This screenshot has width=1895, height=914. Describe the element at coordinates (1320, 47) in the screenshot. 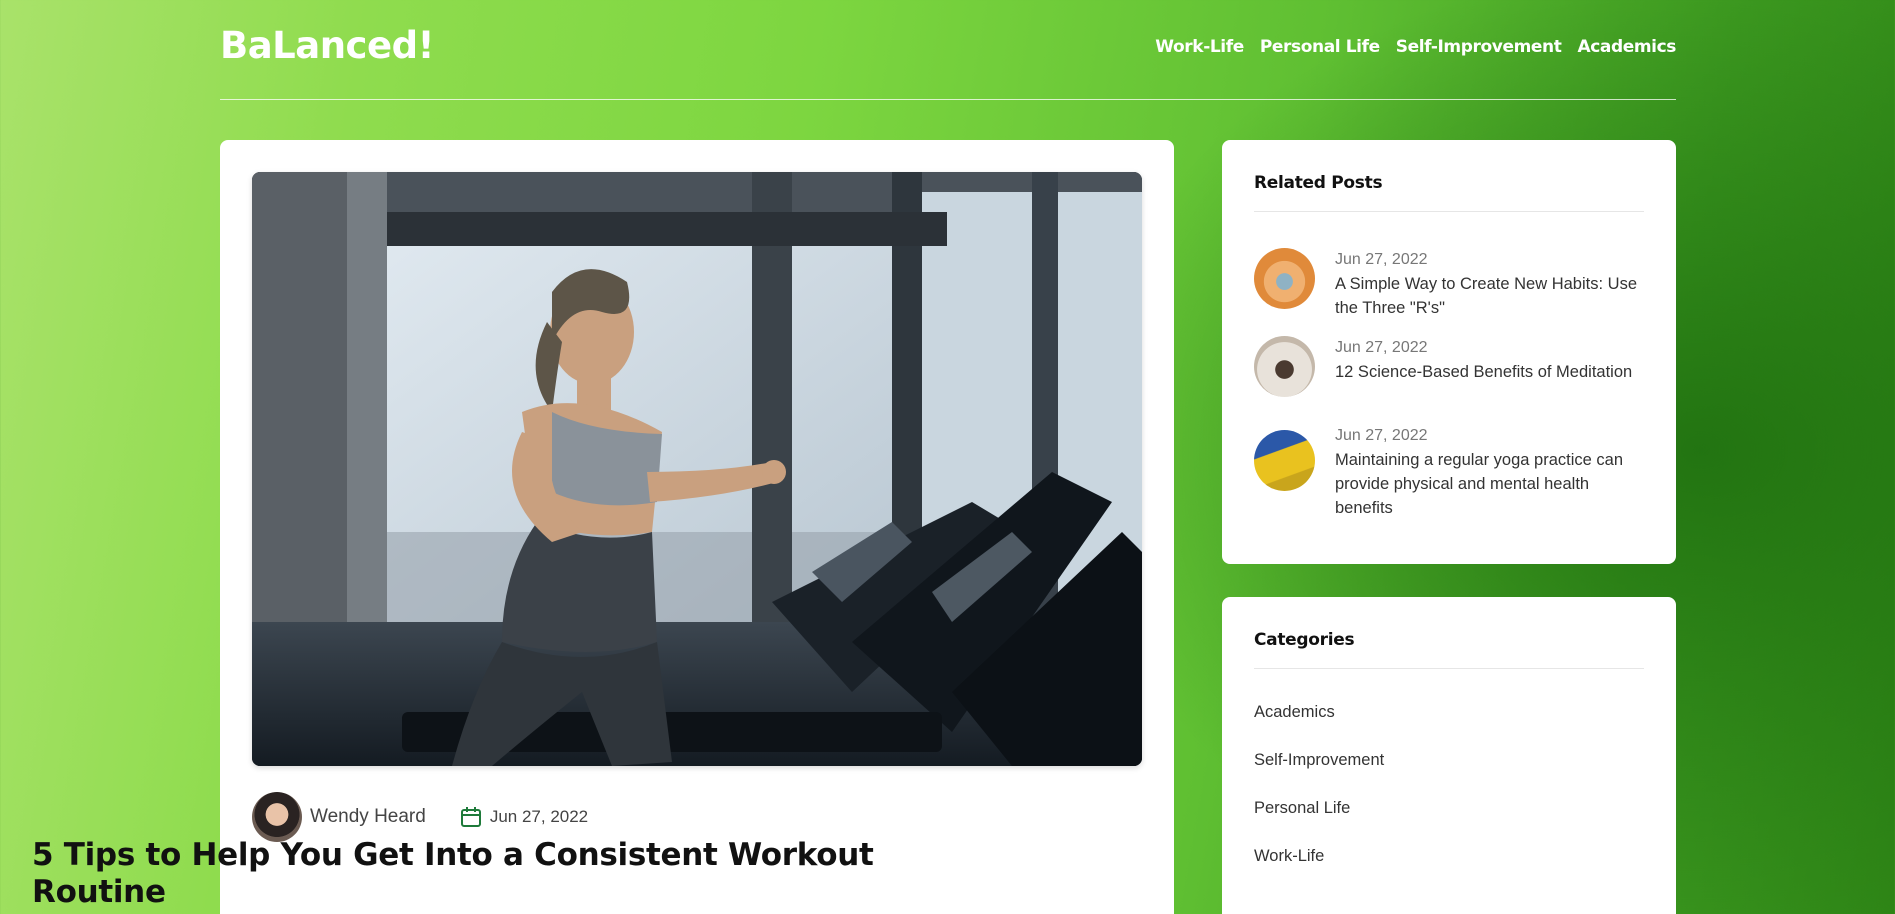

I see `nav-item-personal-life: Personal Life` at that location.